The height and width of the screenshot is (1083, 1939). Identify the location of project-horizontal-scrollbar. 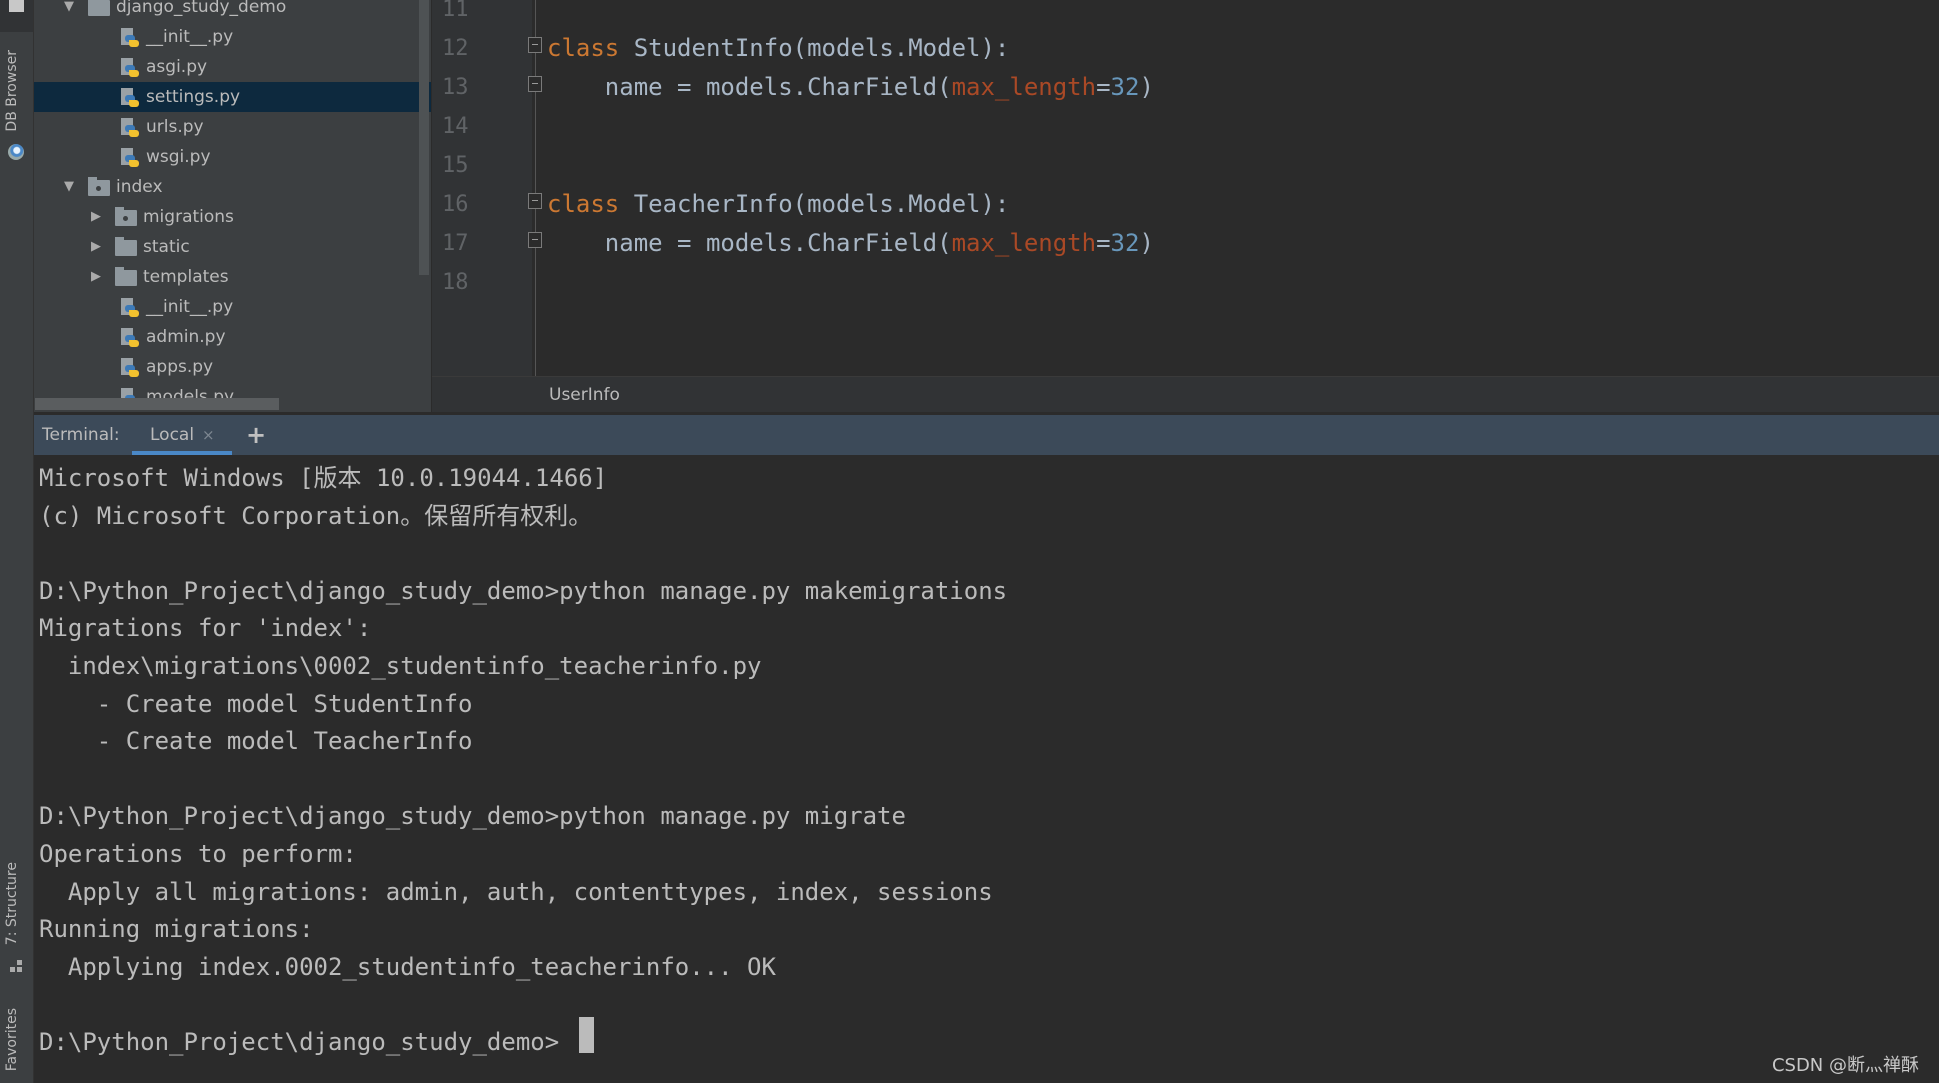
(157, 404).